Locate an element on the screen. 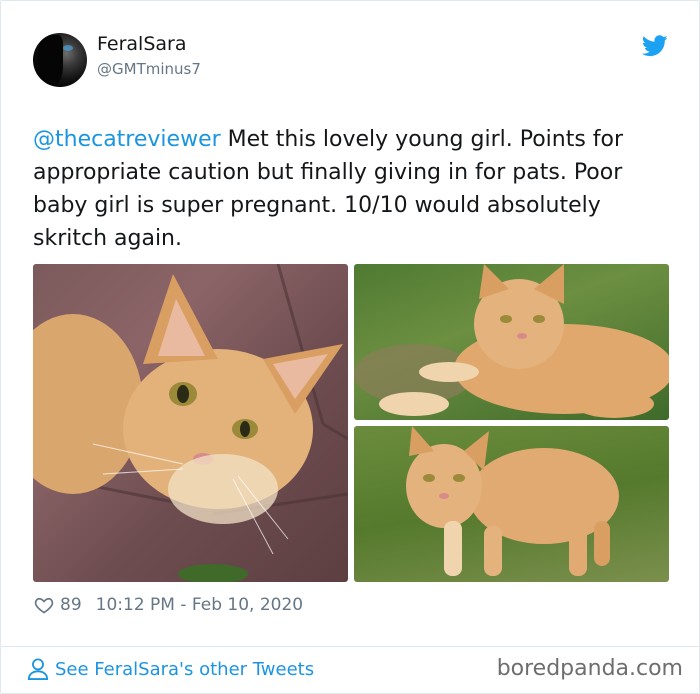 This screenshot has height=694, width=700. tweet-timestamp: 10:12 PM - Feb 10, 2020 is located at coordinates (199, 605).